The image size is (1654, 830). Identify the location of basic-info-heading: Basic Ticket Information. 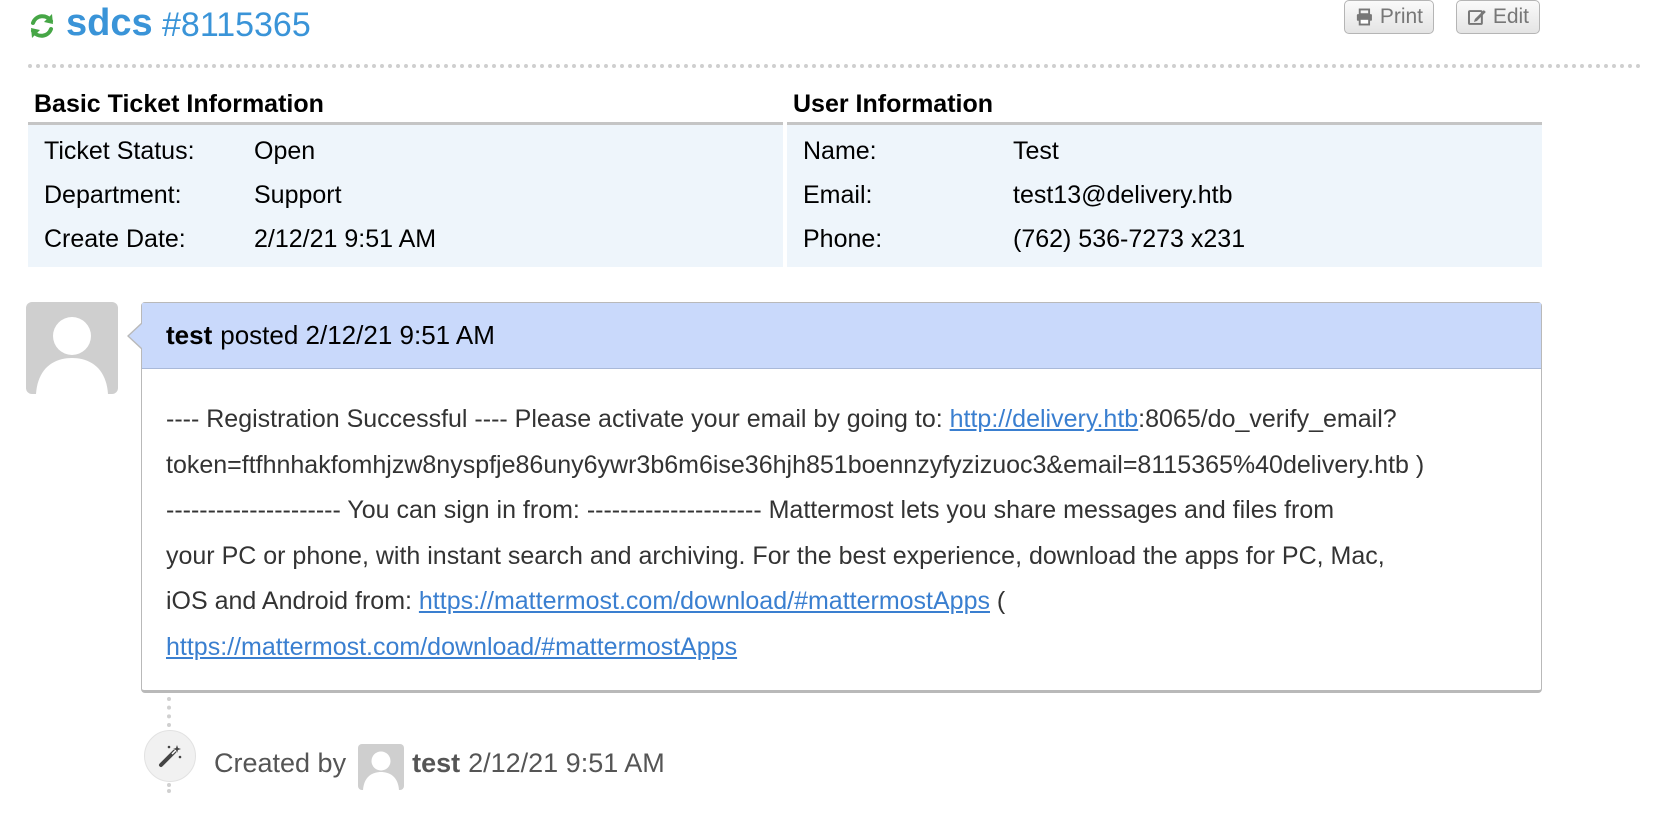
(405, 105).